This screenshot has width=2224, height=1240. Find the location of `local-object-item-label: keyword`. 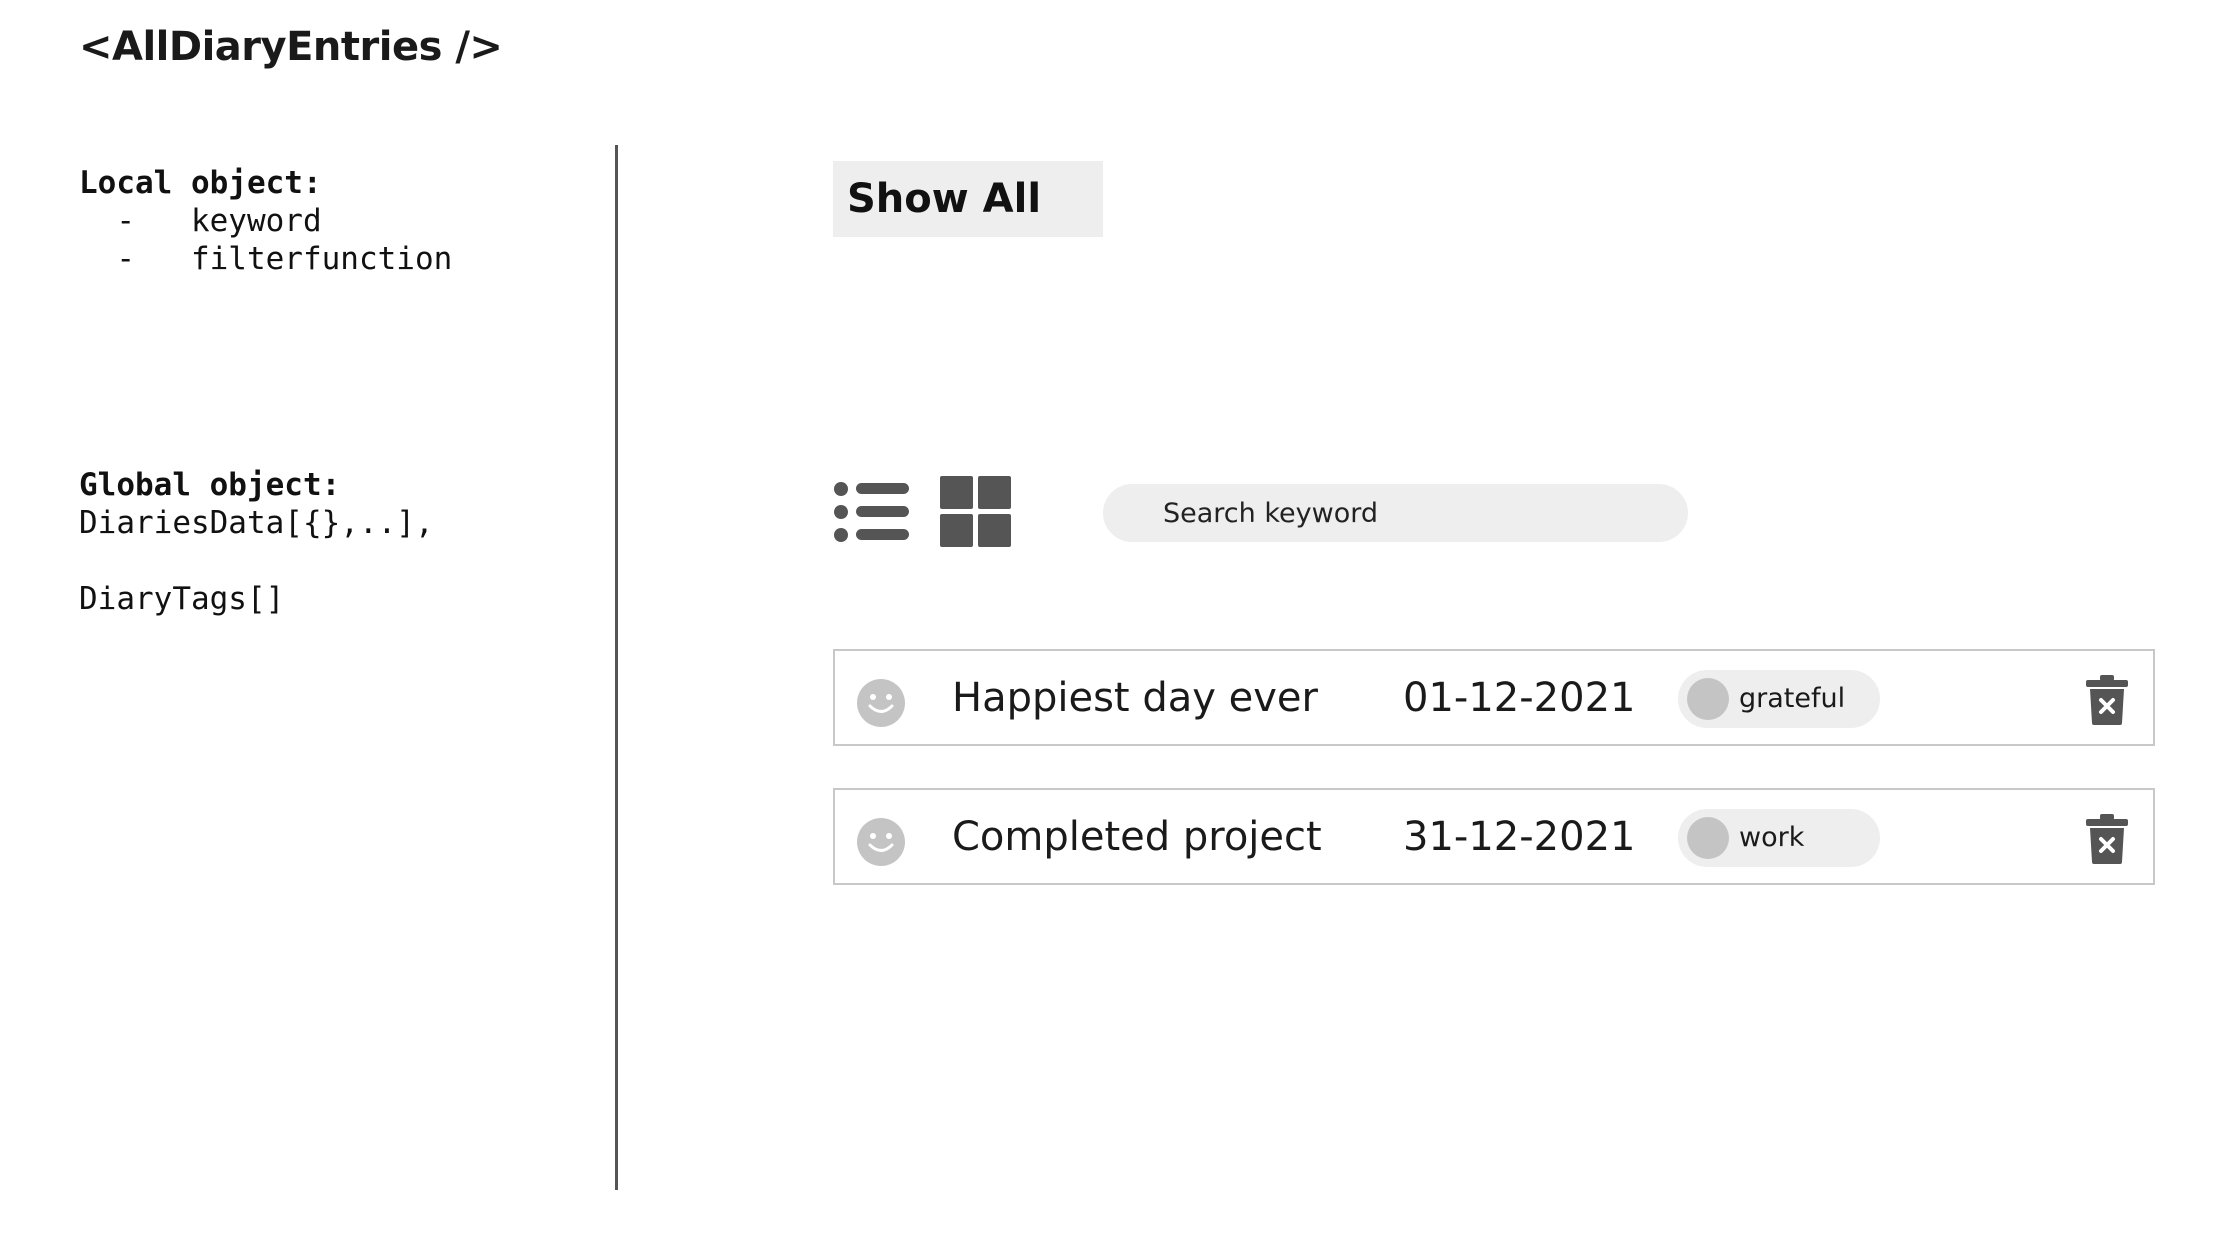

local-object-item-label: keyword is located at coordinates (256, 221).